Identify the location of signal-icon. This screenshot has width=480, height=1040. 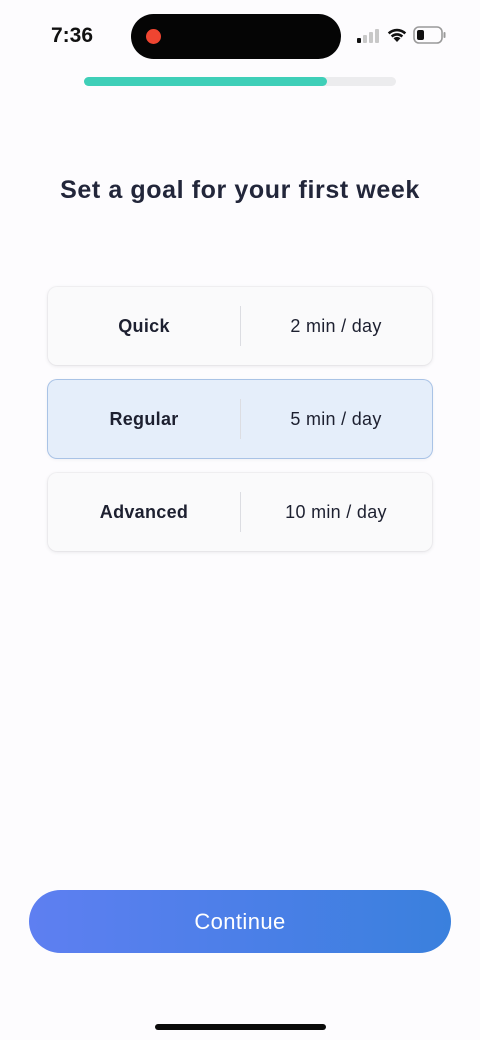
(368, 36).